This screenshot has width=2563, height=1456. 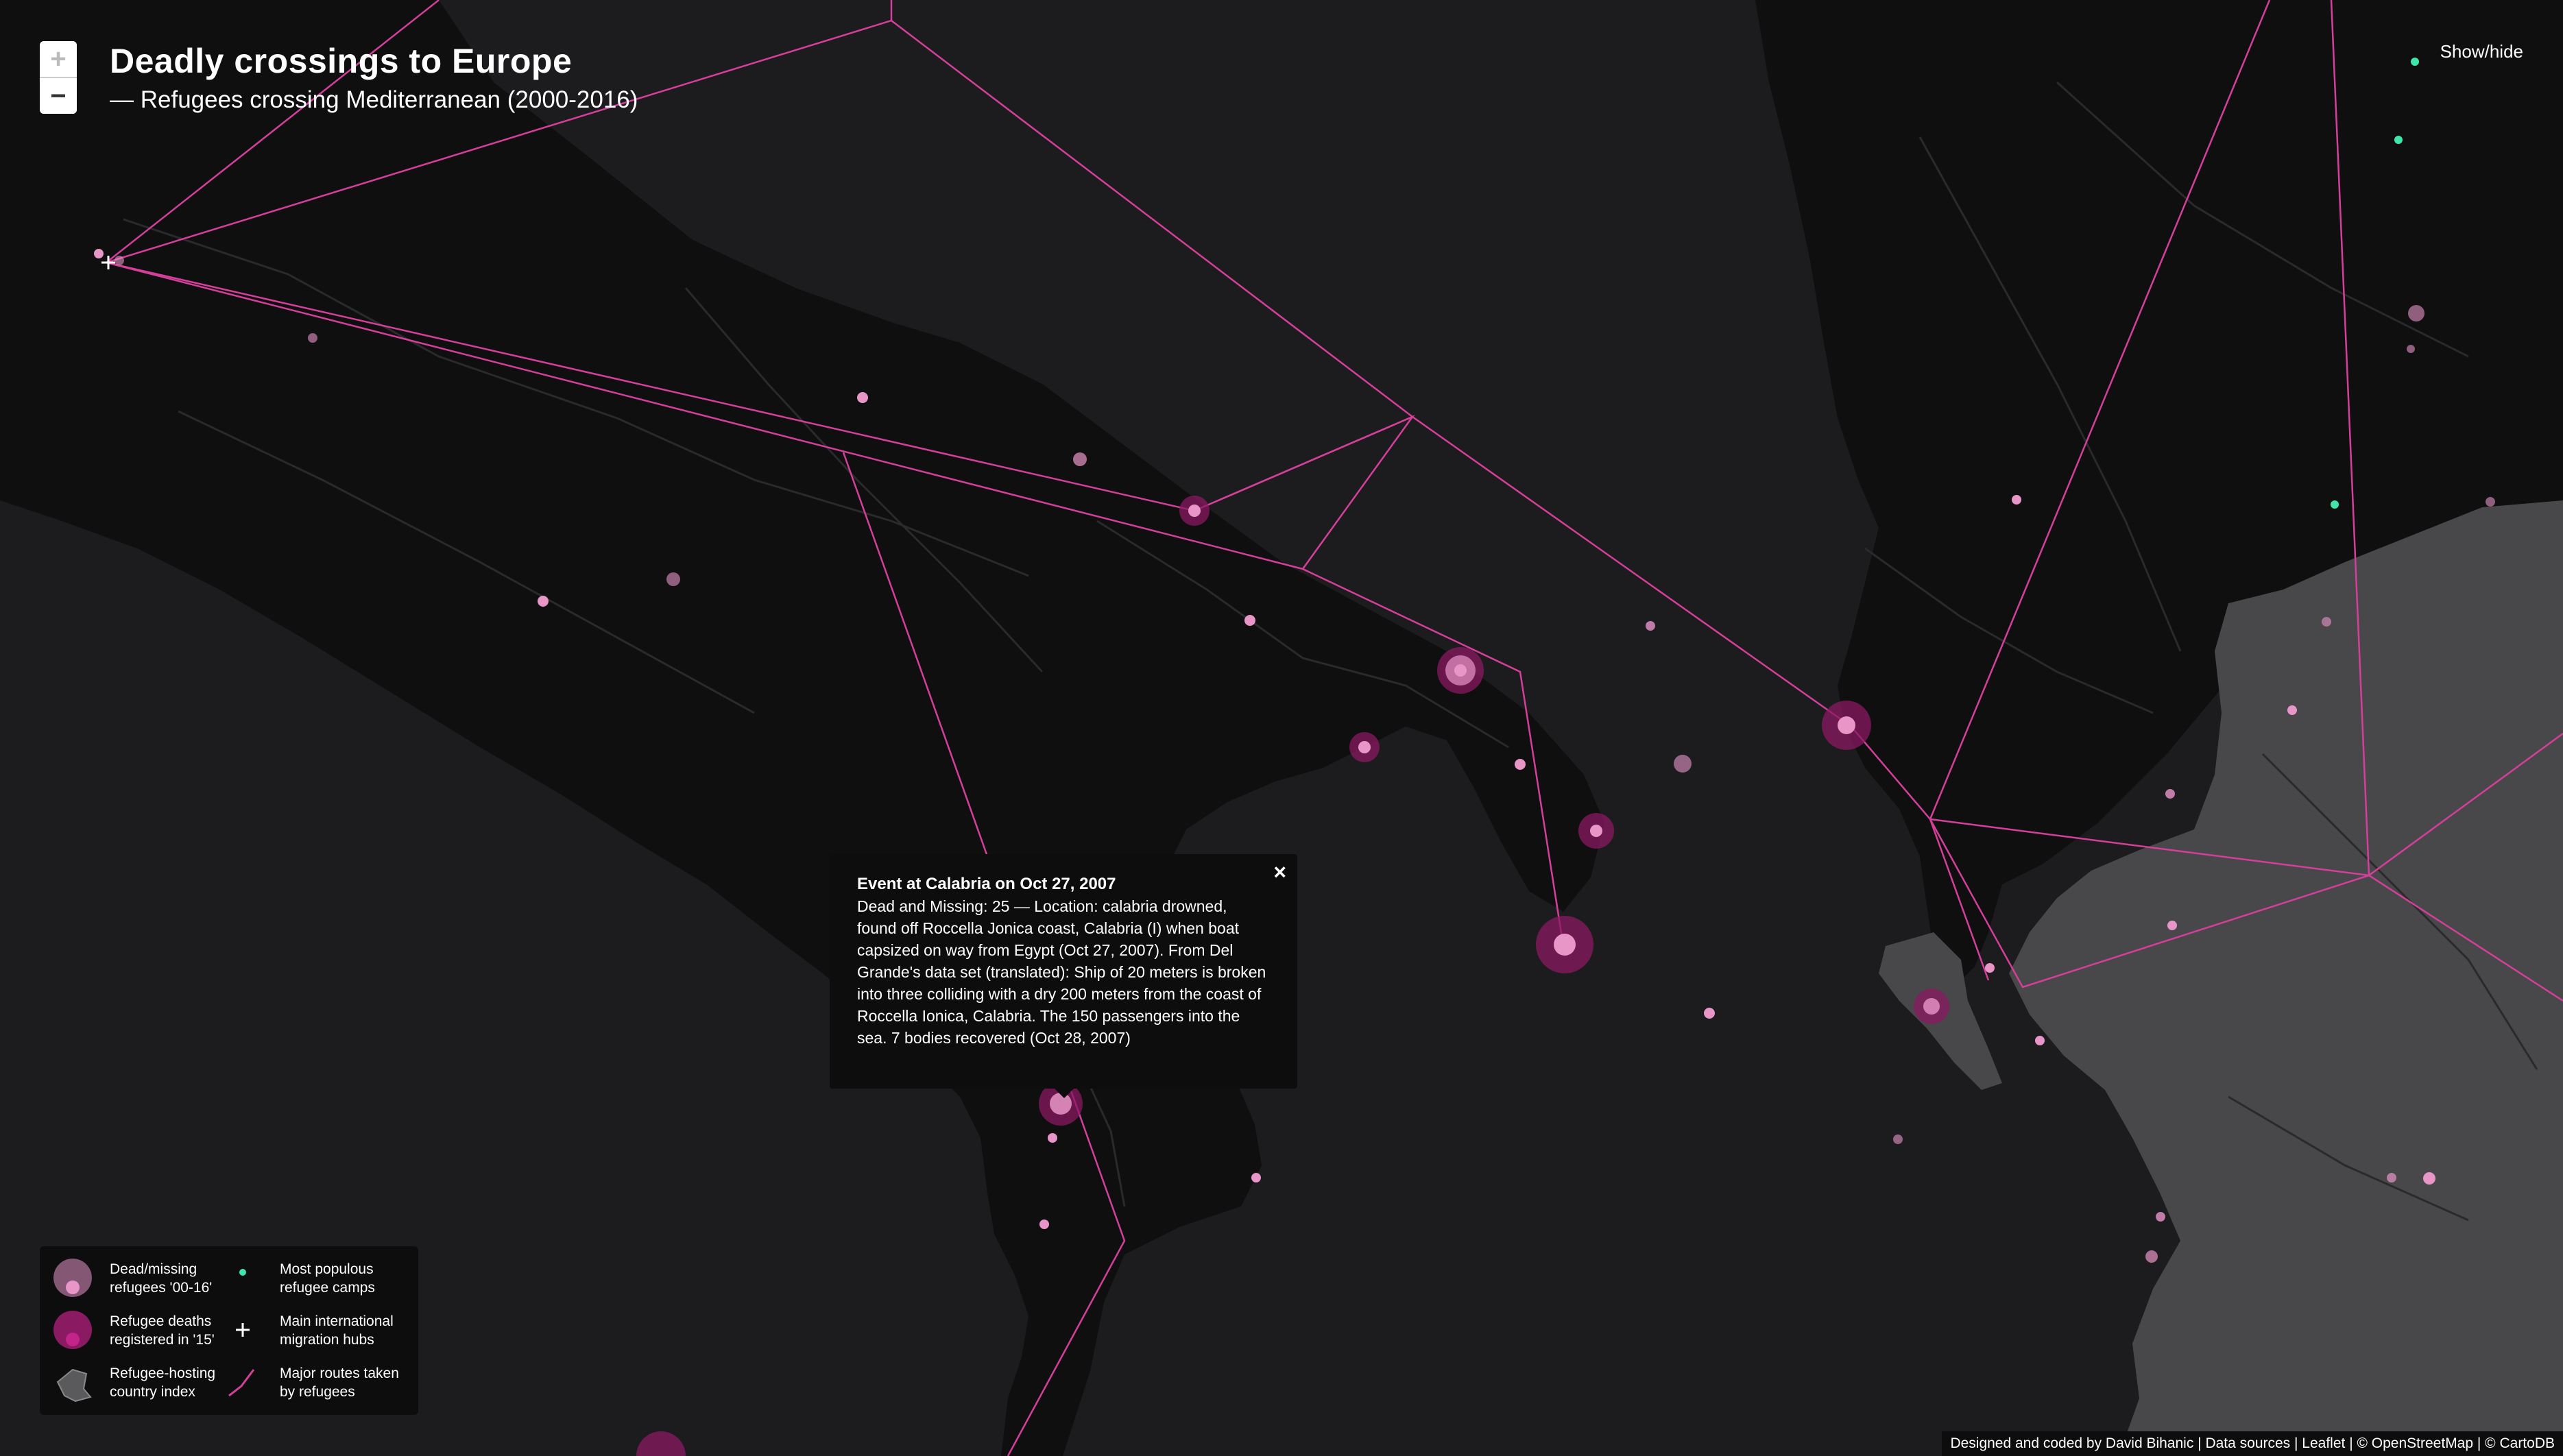 I want to click on show-hide-toggle: Show/hide, so click(x=2482, y=52).